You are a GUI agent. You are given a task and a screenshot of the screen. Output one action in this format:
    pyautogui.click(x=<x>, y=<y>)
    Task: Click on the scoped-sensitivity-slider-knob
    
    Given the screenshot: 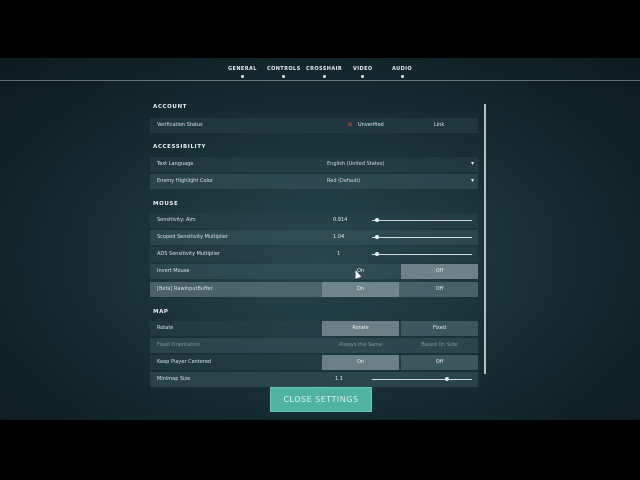 What is the action you would take?
    pyautogui.click(x=377, y=237)
    